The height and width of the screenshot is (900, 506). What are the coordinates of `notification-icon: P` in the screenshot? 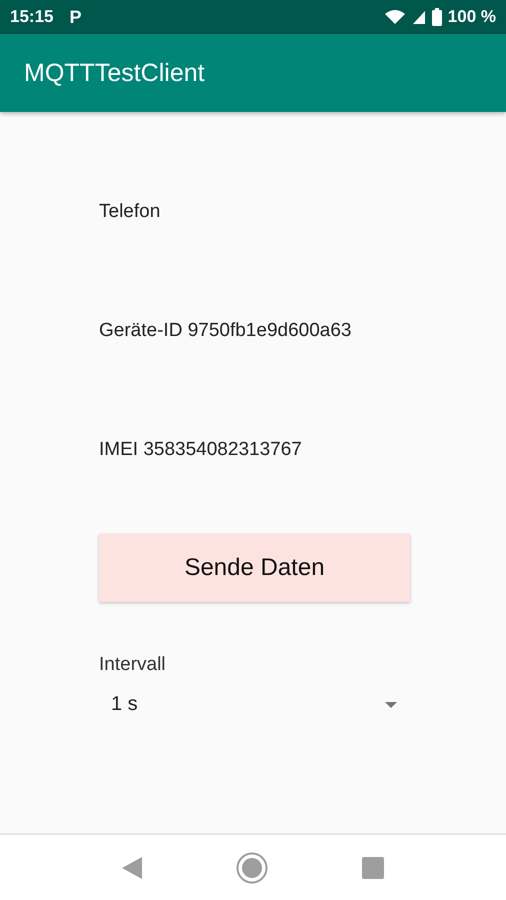 It's located at (75, 17).